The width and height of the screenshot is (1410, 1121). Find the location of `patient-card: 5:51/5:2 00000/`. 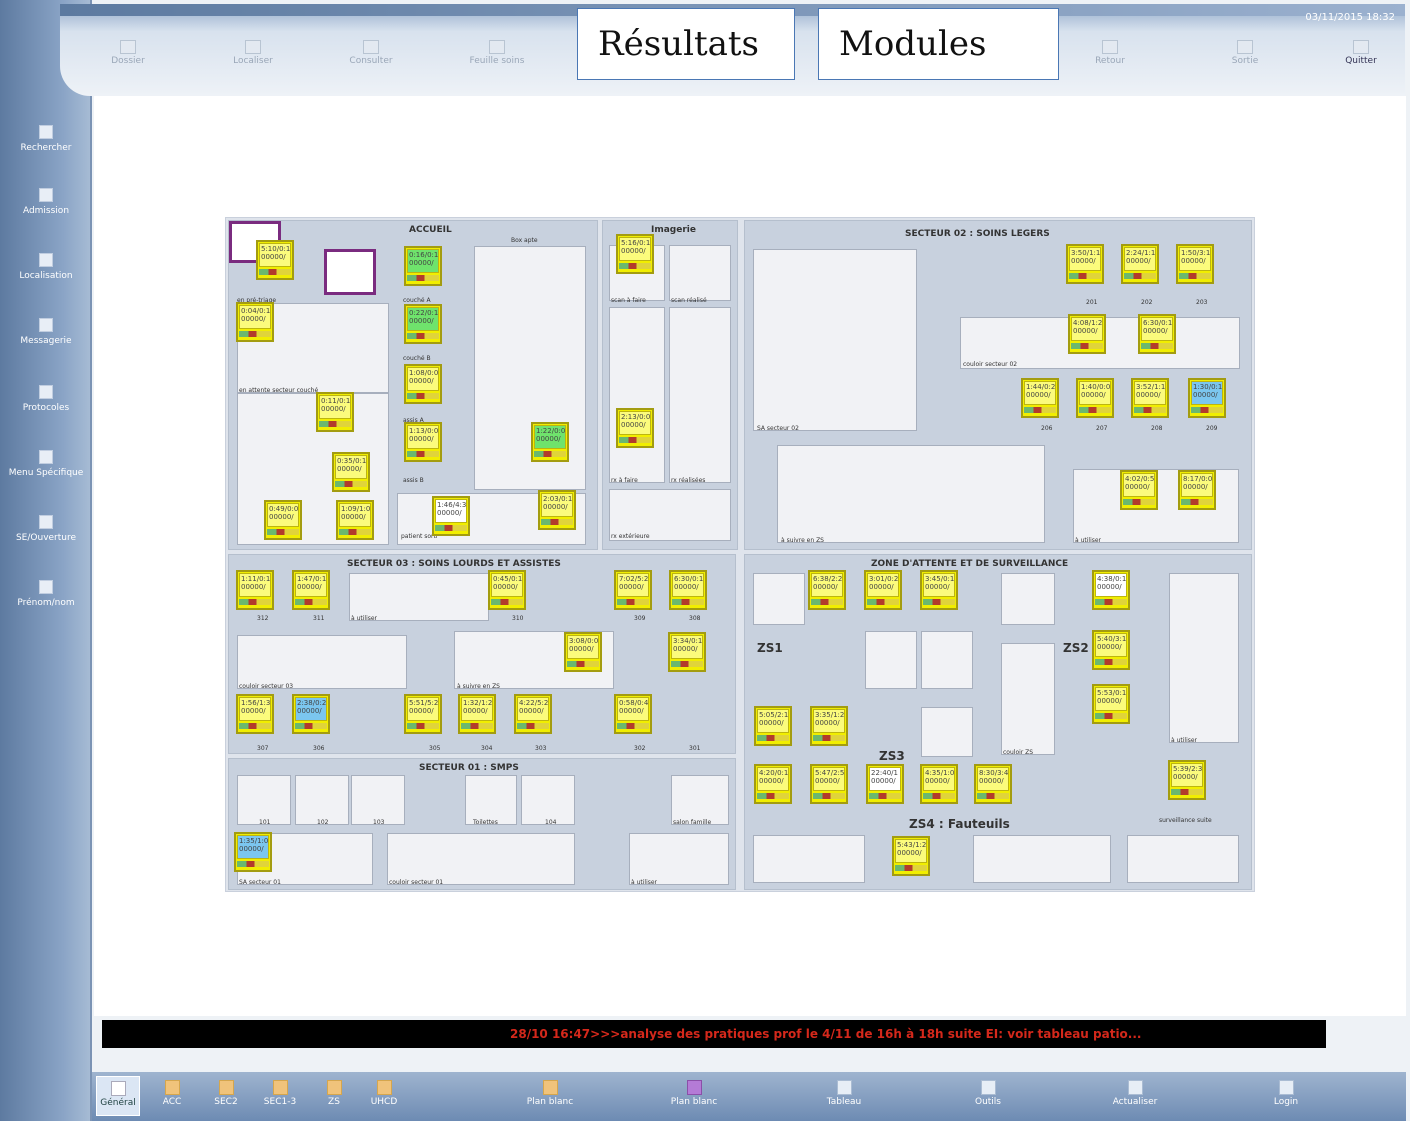

patient-card: 5:51/5:2 00000/ is located at coordinates (423, 714).